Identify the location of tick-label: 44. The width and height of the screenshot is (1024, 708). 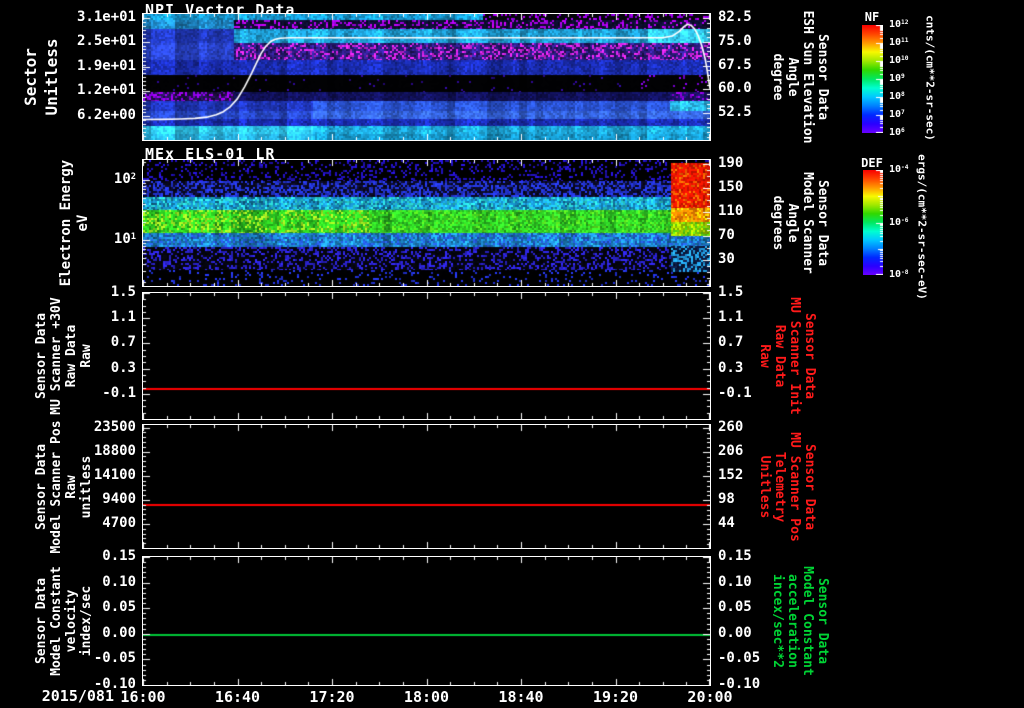
(726, 522).